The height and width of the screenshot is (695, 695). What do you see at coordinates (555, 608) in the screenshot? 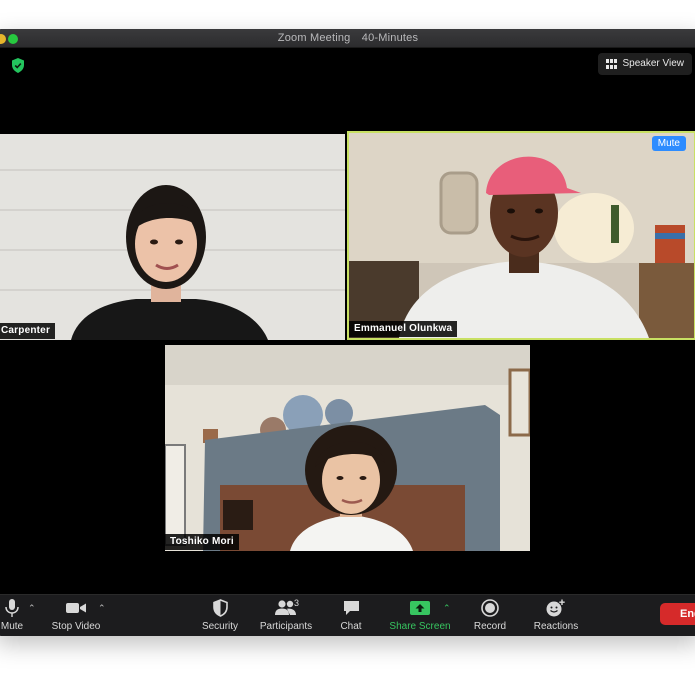
I see `smiley-plus-icon` at bounding box center [555, 608].